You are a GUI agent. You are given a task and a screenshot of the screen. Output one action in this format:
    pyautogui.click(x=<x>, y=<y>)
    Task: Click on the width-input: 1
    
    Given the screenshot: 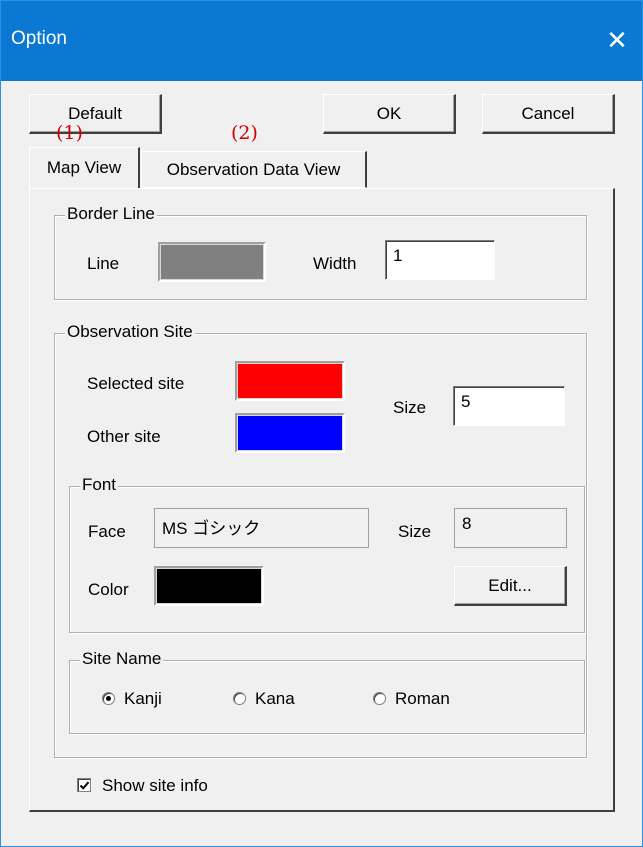 What is the action you would take?
    pyautogui.click(x=440, y=260)
    